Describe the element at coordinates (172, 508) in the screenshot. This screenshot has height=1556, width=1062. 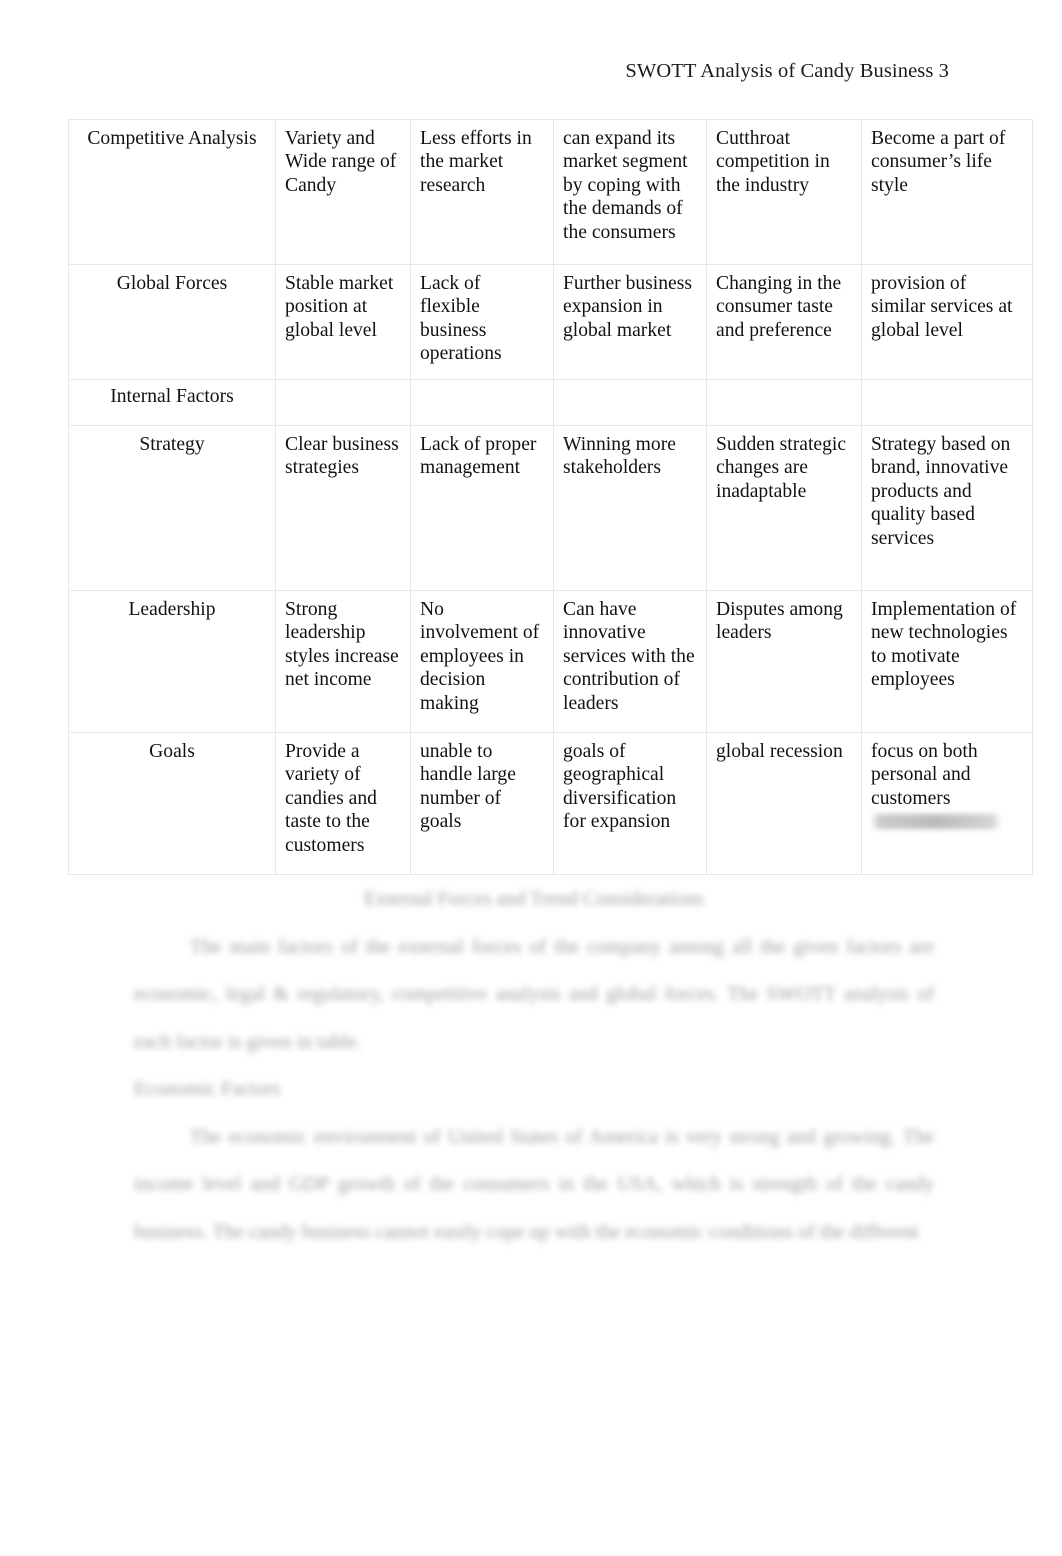
I see `row-label: Strategy` at that location.